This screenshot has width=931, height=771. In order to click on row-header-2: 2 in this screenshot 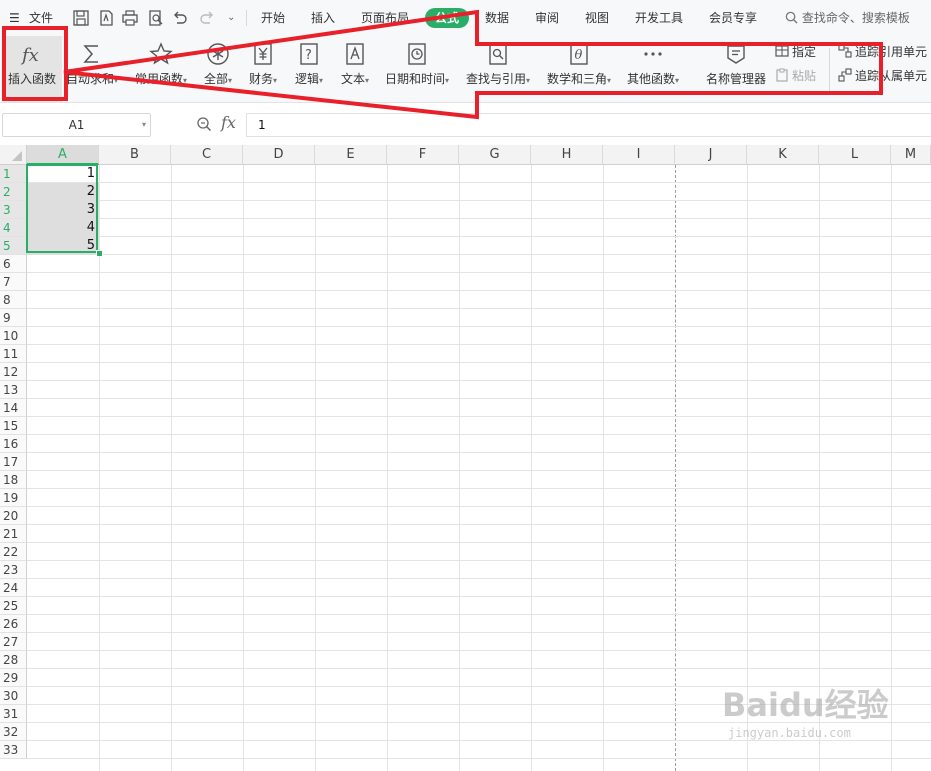, I will do `click(13, 192)`.